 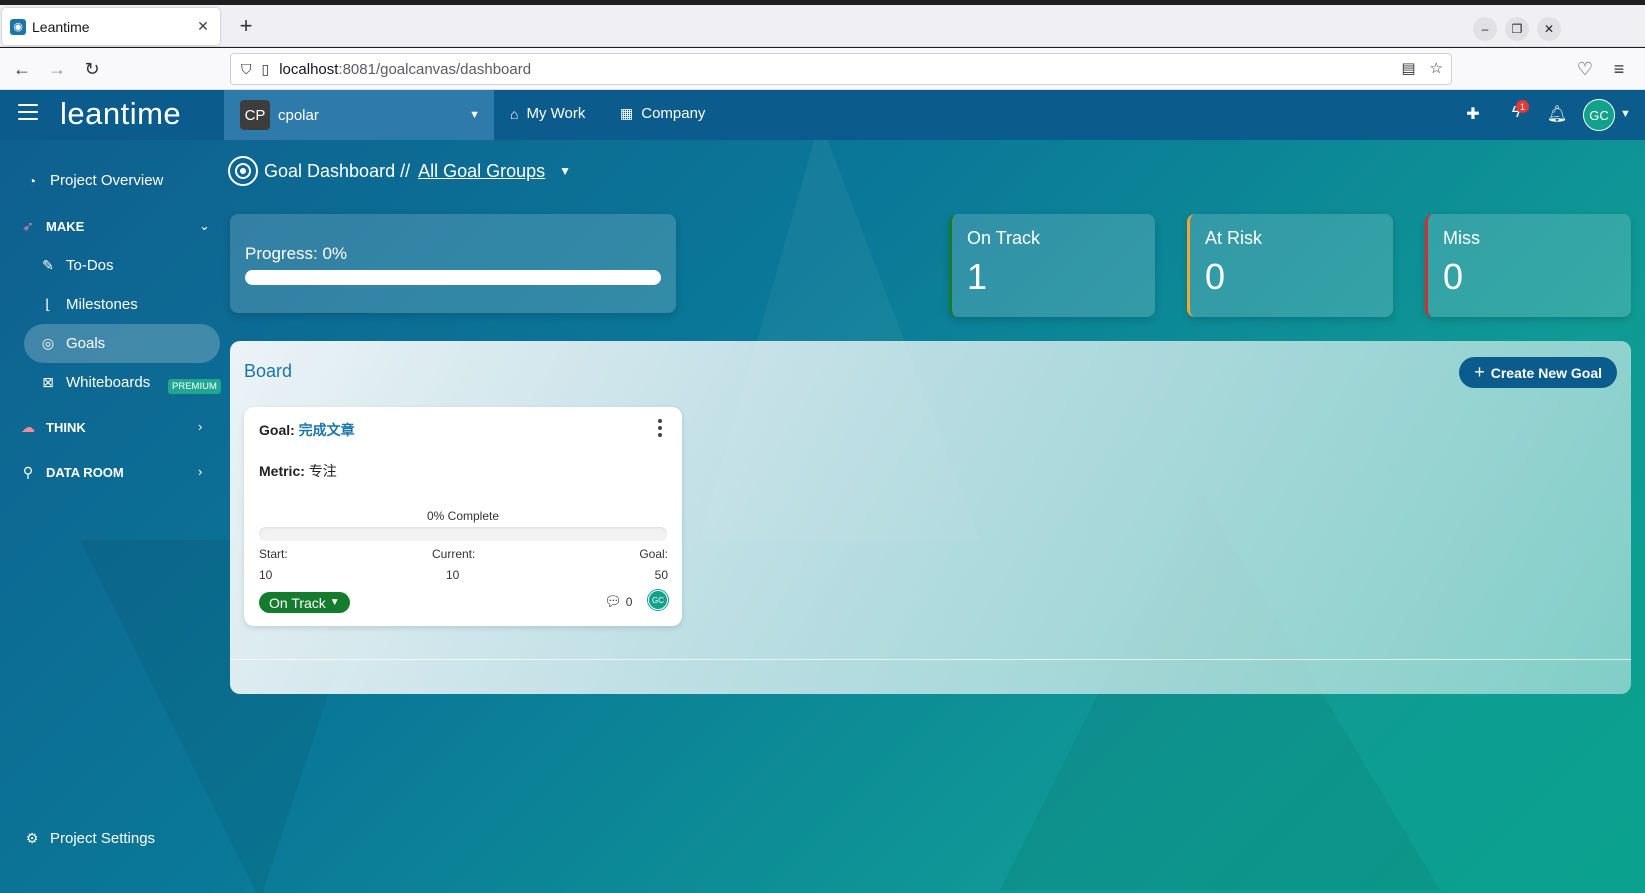 What do you see at coordinates (103, 838) in the screenshot?
I see `sidebar-item-label: Project Settings` at bounding box center [103, 838].